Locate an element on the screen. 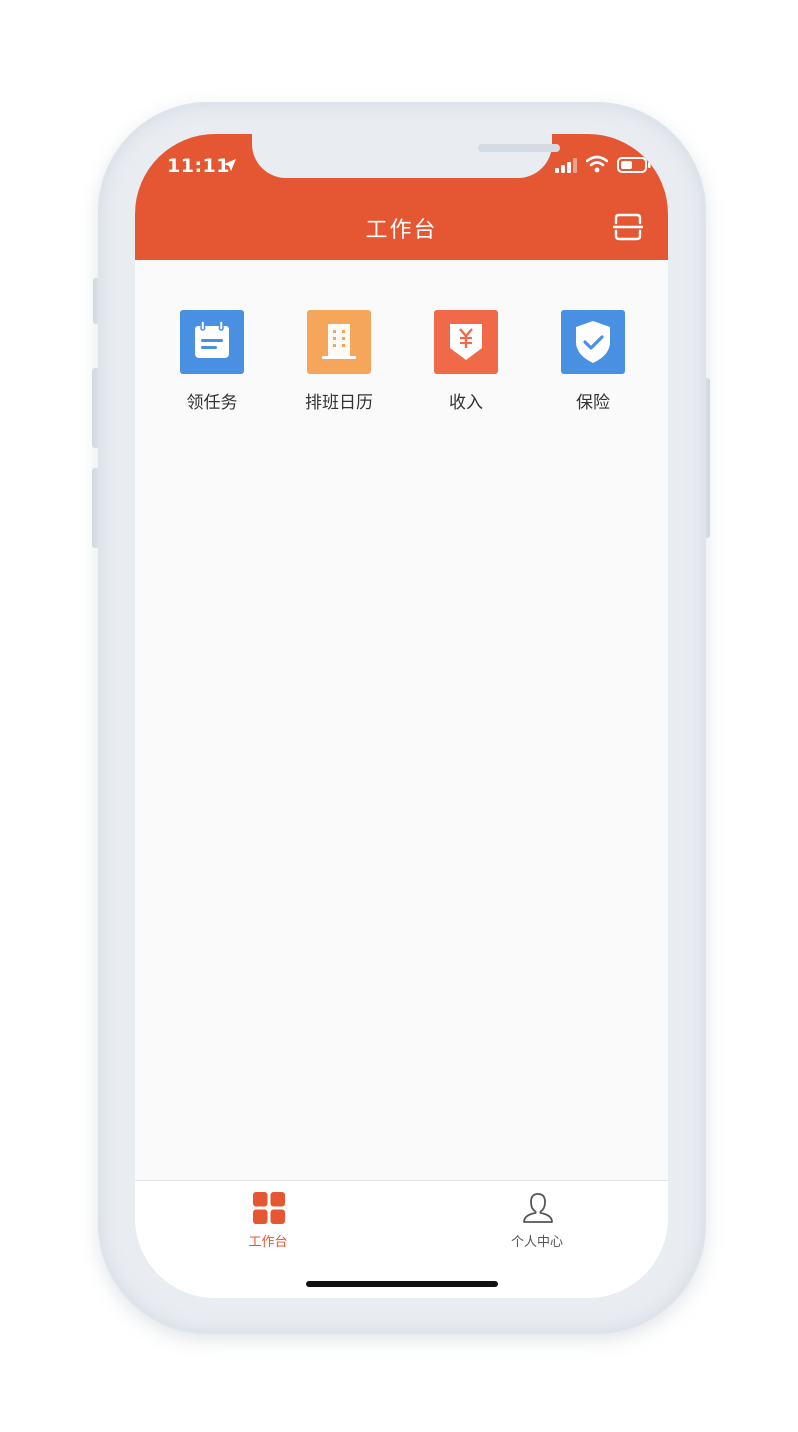 Image resolution: width=798 pixels, height=1432 pixels. page-title: 工作台 is located at coordinates (401, 230).